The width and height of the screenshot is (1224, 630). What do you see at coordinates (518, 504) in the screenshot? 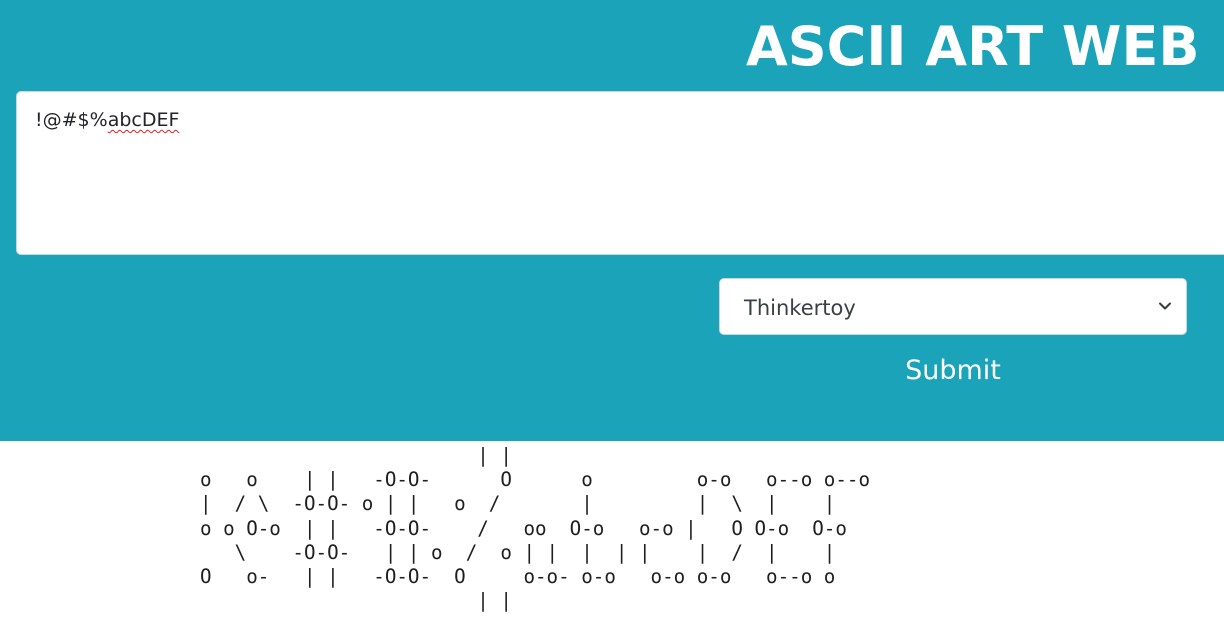
I see `ascii-line: | / \ -O-O- o | | o / | | \ | |` at bounding box center [518, 504].